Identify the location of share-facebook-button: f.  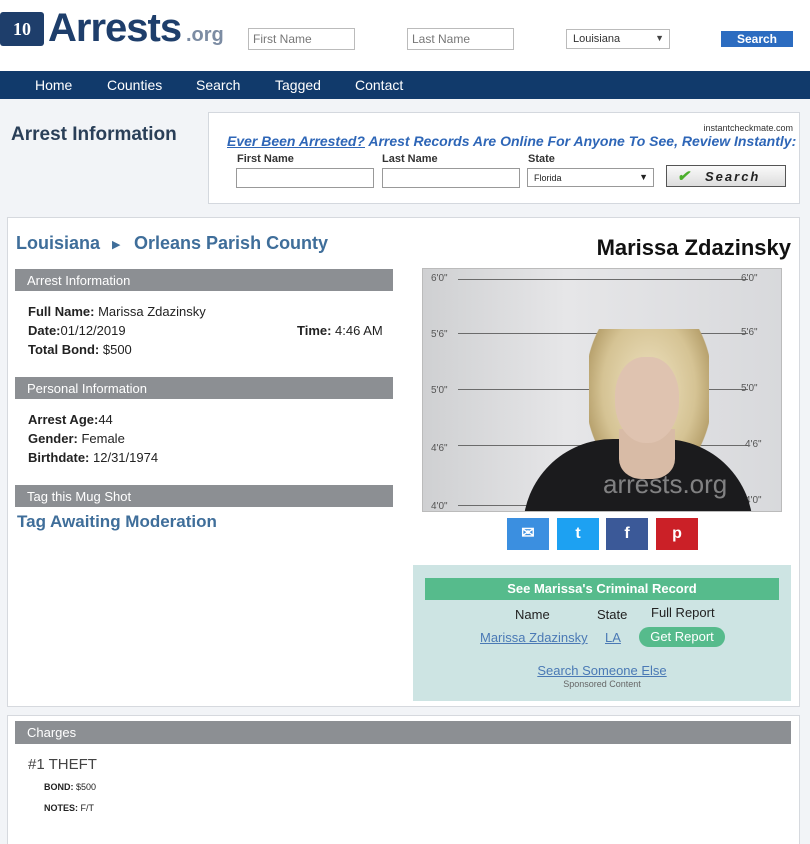
(627, 534).